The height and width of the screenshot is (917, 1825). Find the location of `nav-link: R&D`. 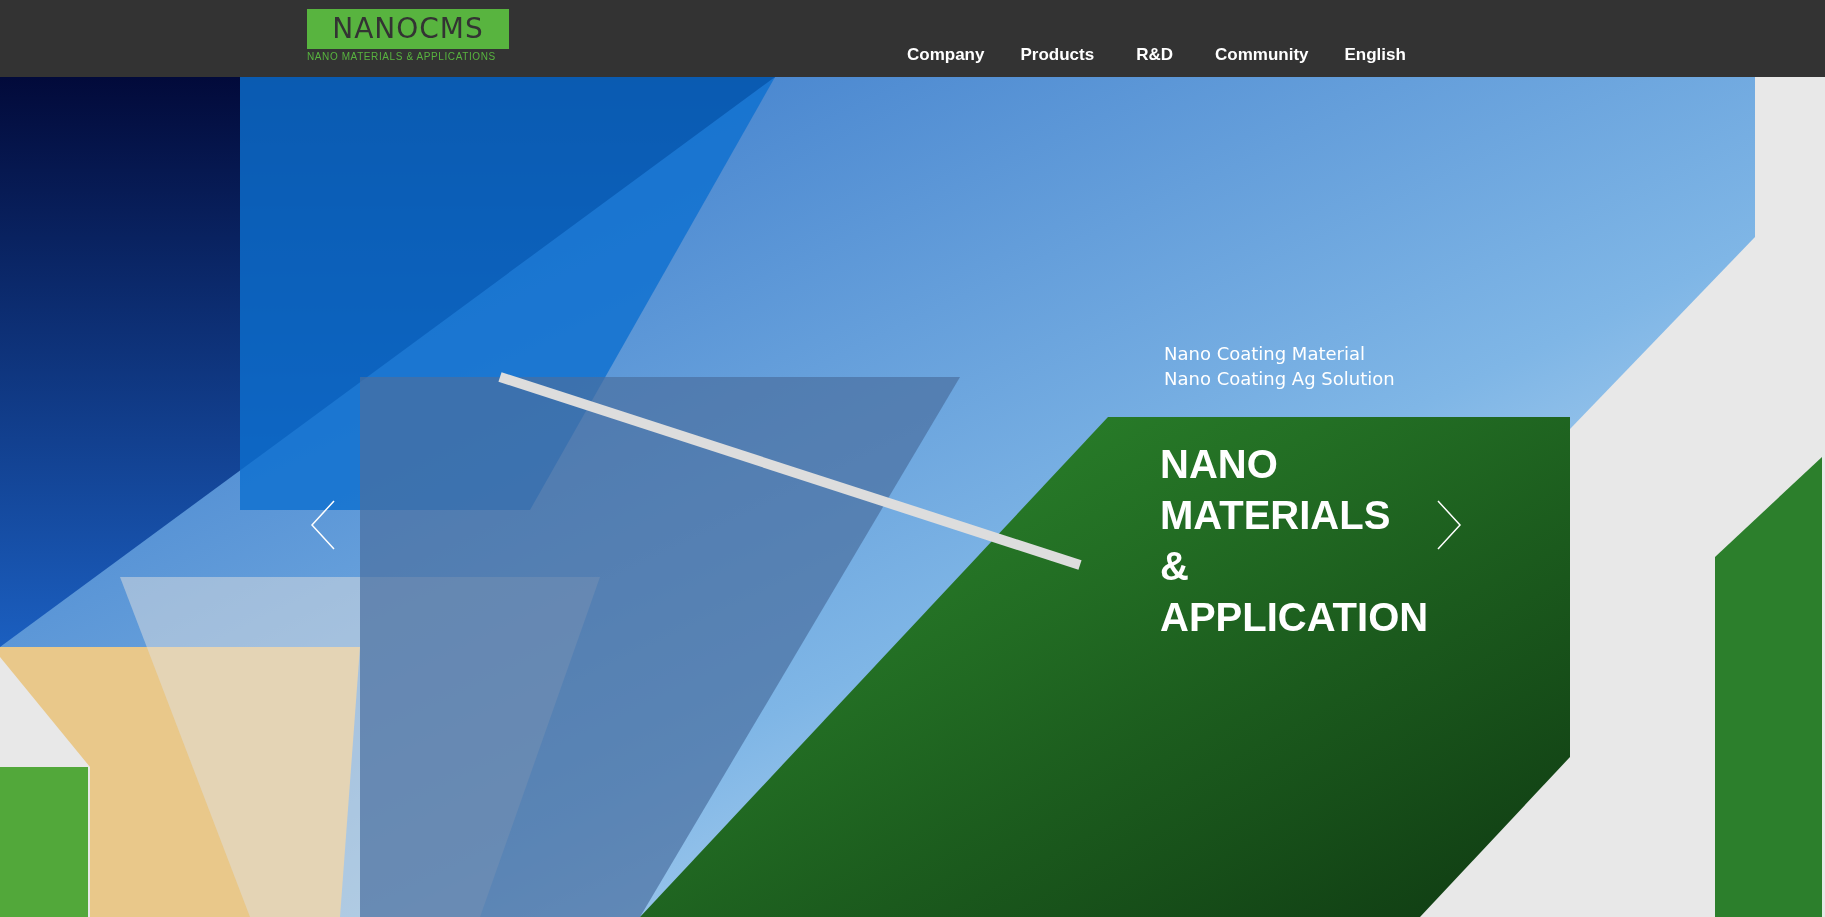

nav-link: R&D is located at coordinates (1154, 55).